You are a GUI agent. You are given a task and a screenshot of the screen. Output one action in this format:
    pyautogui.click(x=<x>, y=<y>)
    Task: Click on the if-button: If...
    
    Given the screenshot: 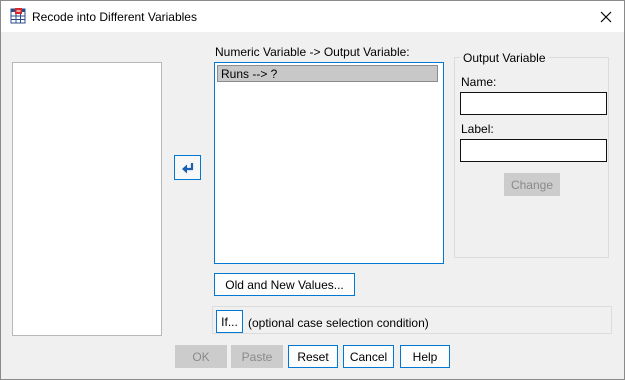 What is the action you would take?
    pyautogui.click(x=229, y=321)
    